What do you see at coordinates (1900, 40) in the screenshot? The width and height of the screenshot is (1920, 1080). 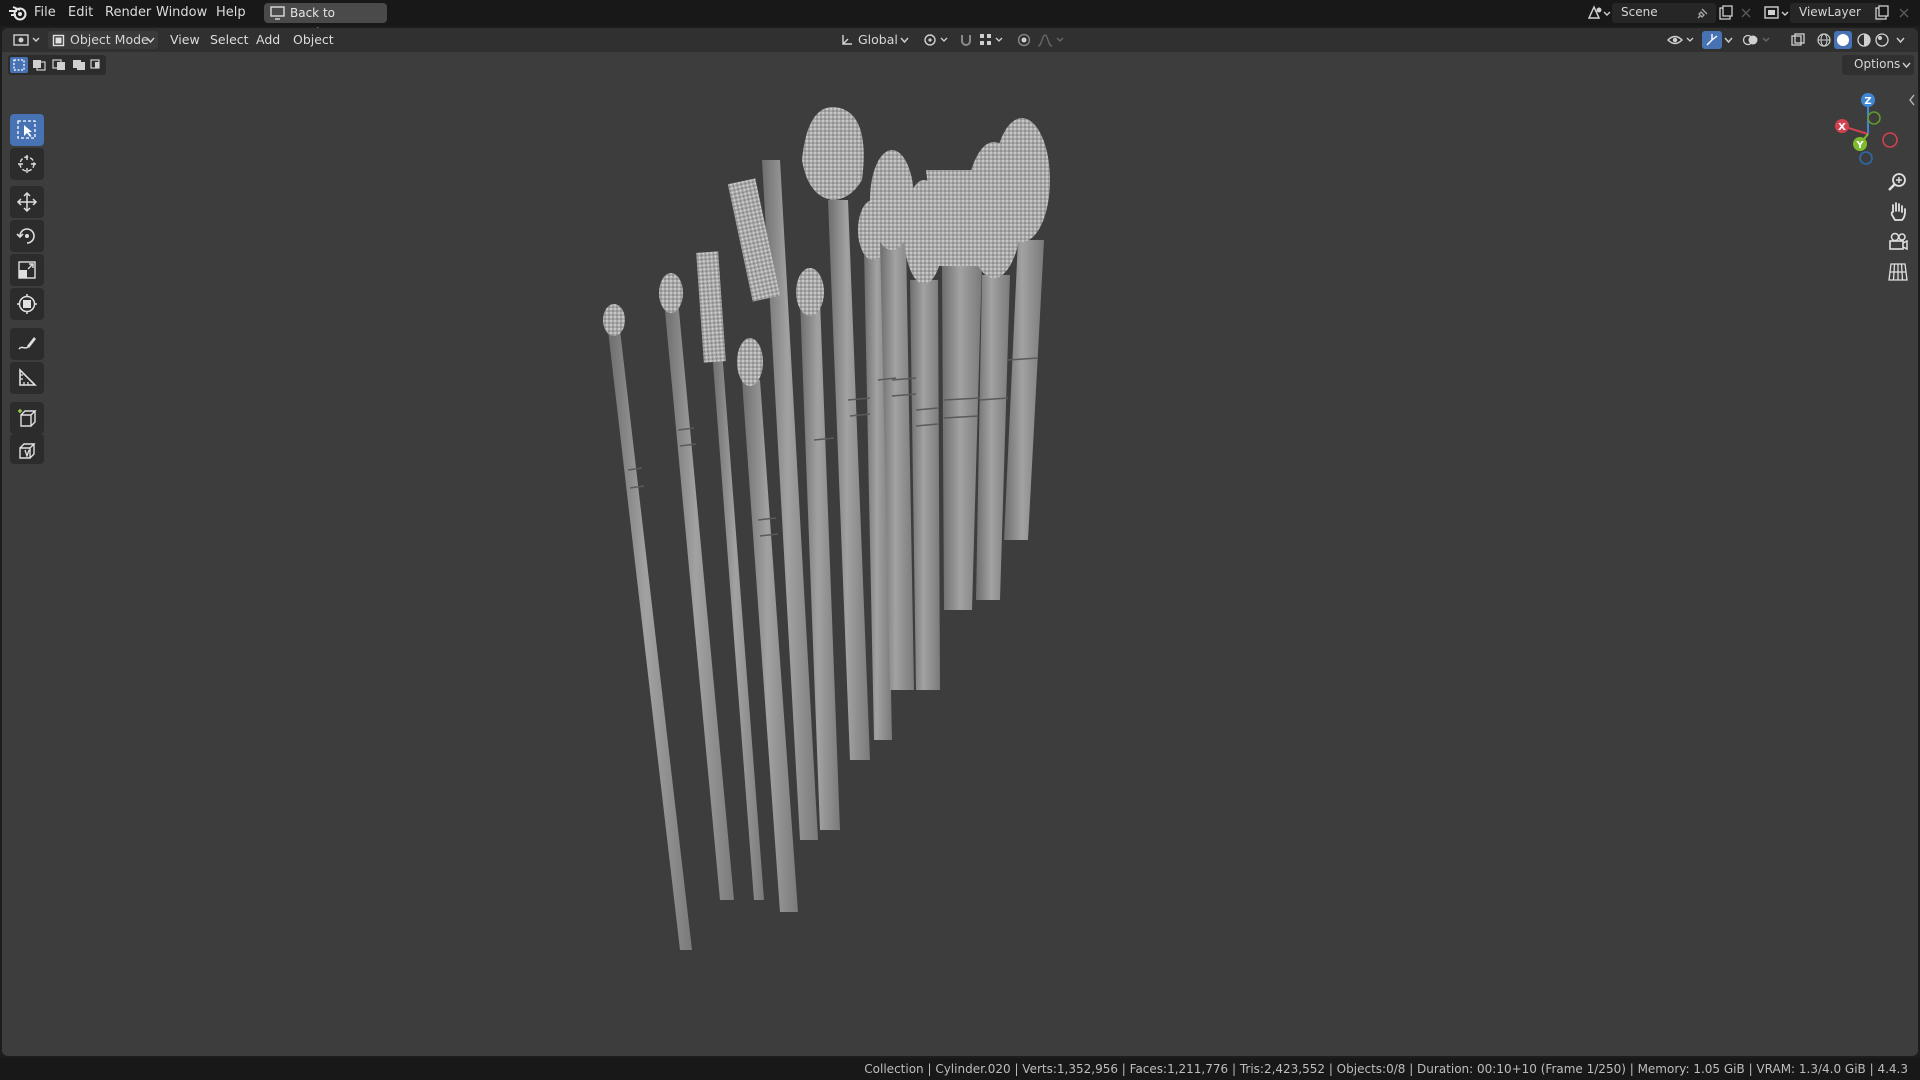 I see `shading-options-chevron-icon` at bounding box center [1900, 40].